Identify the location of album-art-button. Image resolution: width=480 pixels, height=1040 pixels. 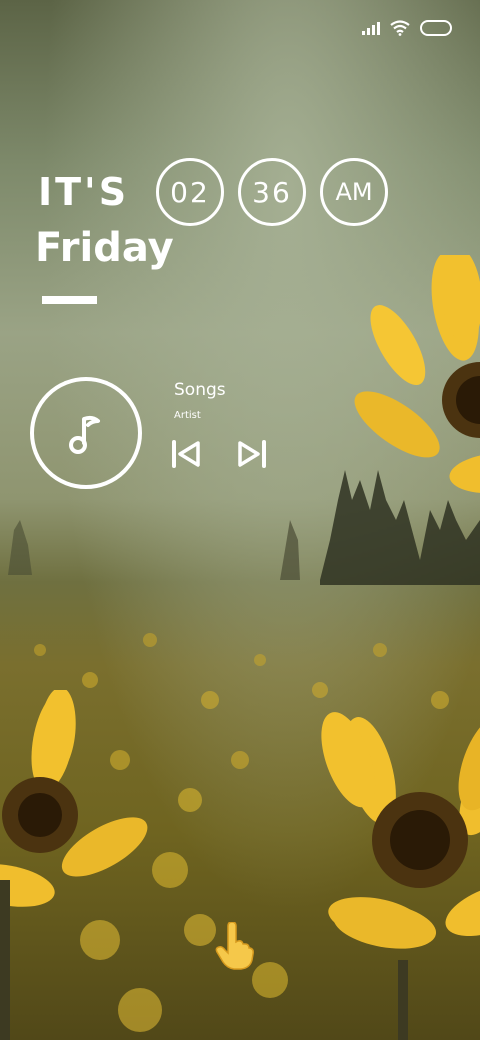
(86, 433).